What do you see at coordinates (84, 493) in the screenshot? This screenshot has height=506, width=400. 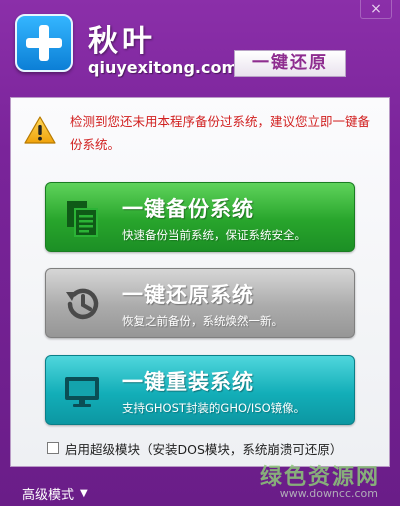 I see `caret-down-icon: ▼` at bounding box center [84, 493].